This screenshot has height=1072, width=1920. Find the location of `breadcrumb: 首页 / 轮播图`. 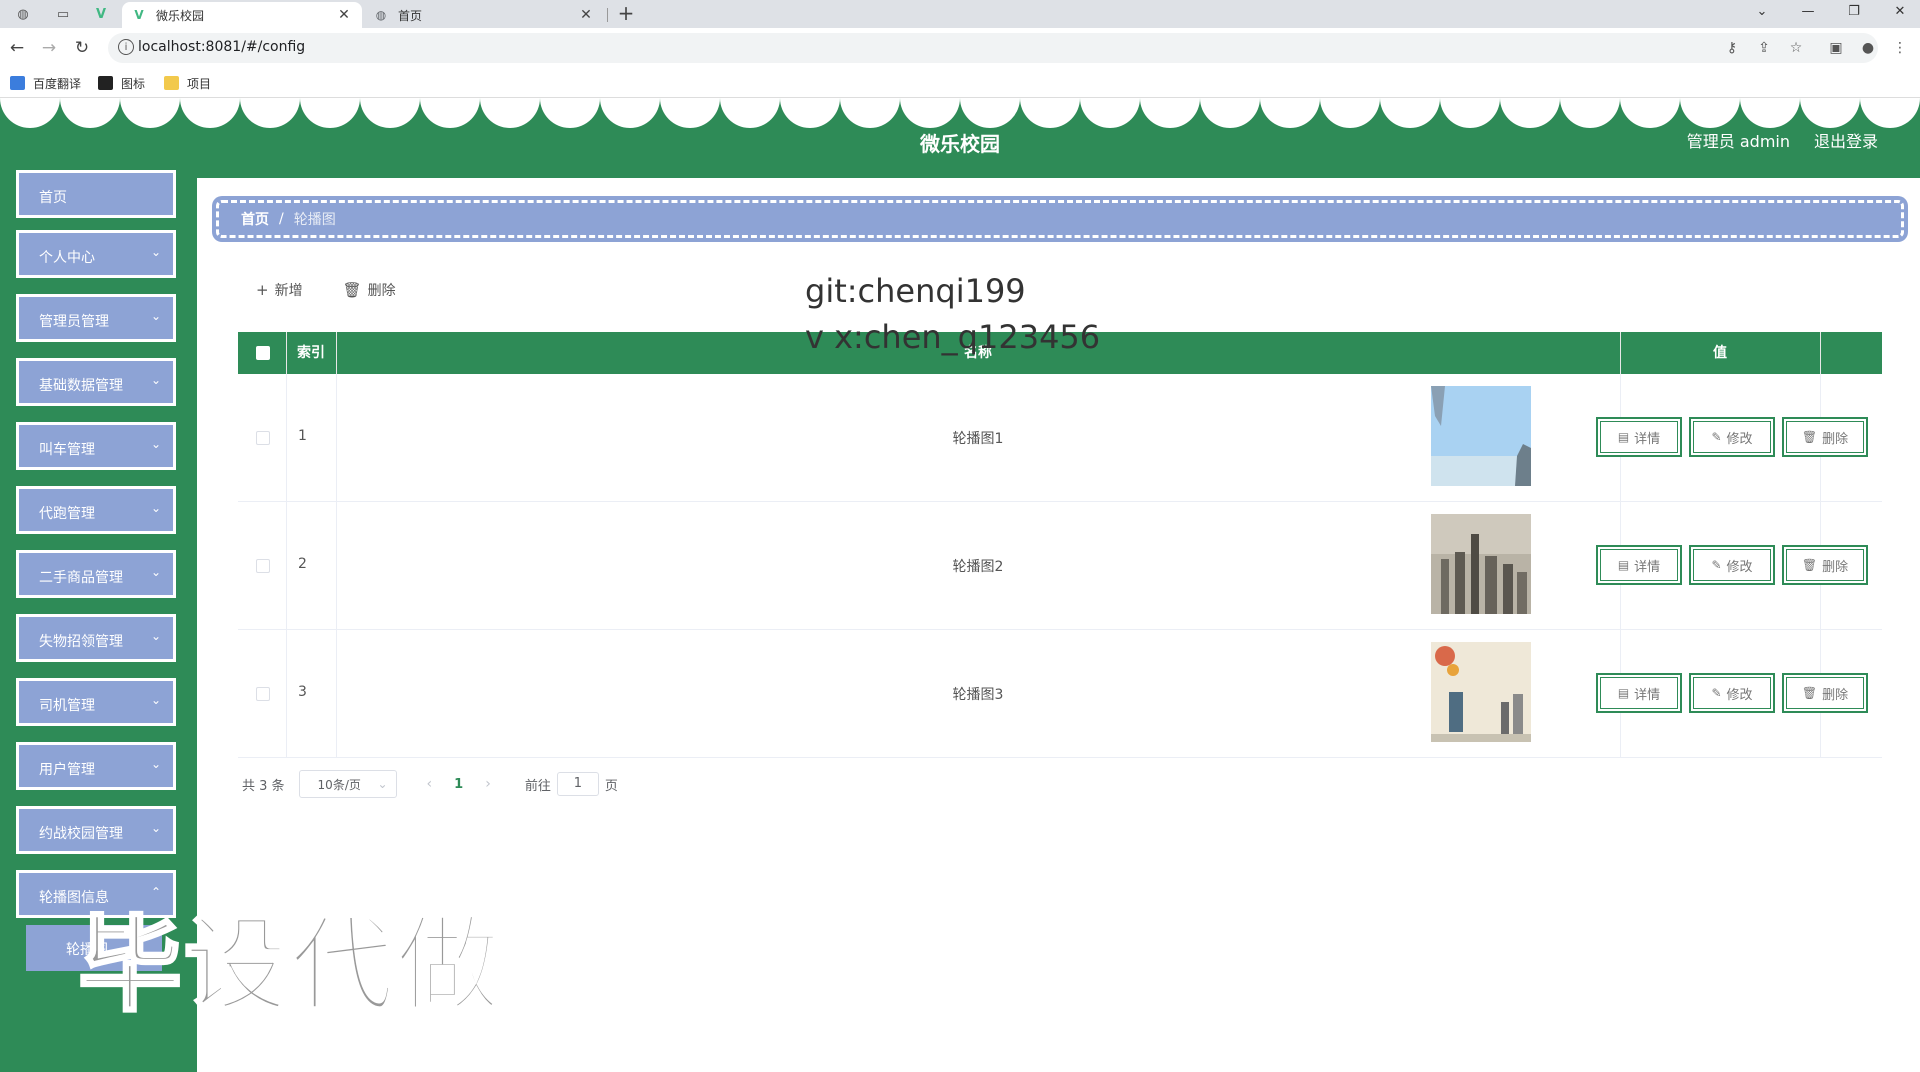

breadcrumb: 首页 / 轮播图 is located at coordinates (1060, 219).